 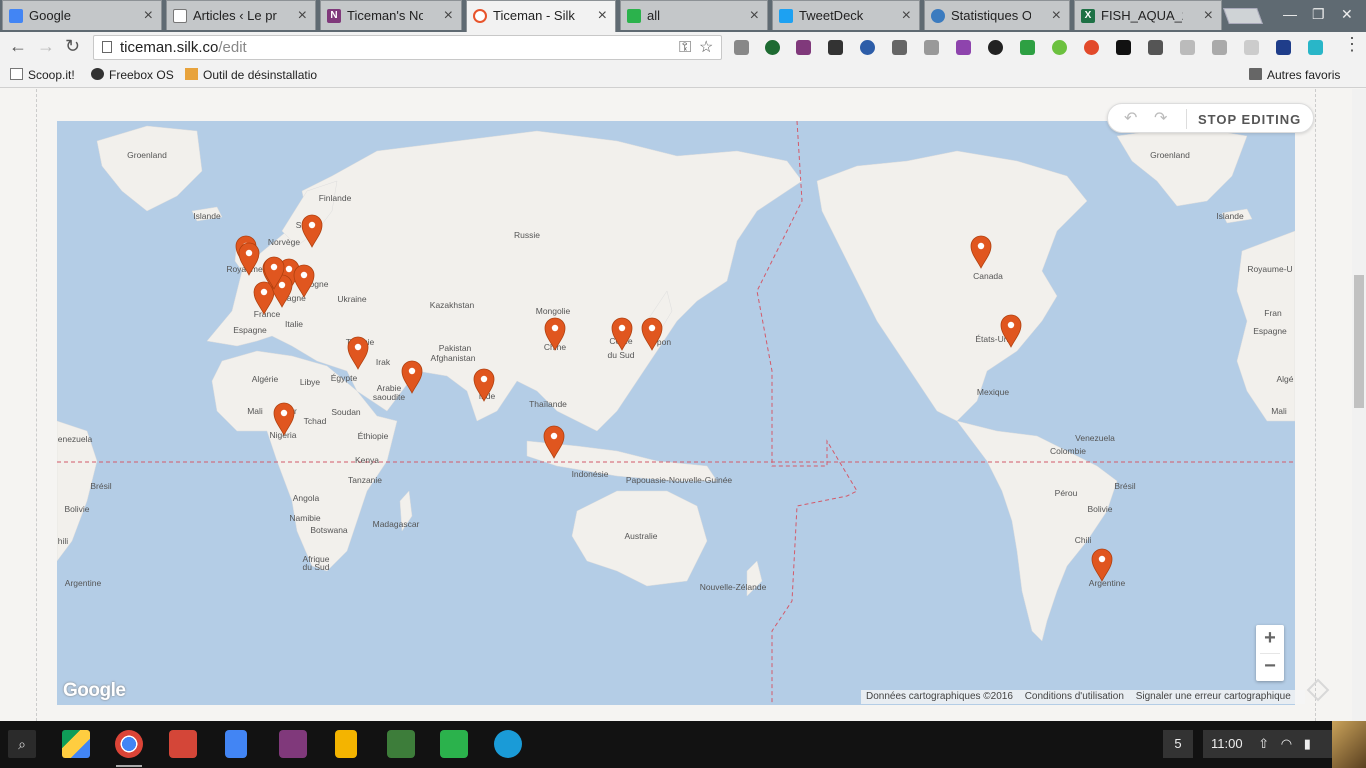 What do you see at coordinates (1251, 47) in the screenshot?
I see `rss-icon` at bounding box center [1251, 47].